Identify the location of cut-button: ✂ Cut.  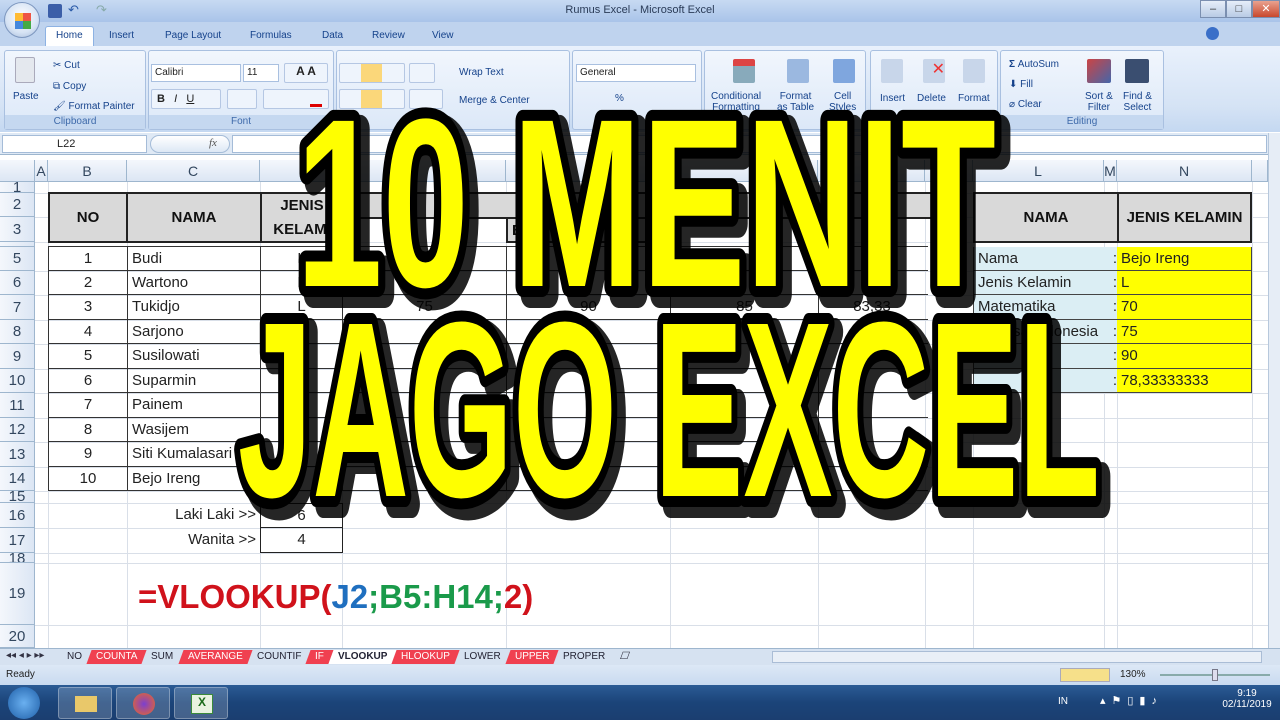
(66, 65).